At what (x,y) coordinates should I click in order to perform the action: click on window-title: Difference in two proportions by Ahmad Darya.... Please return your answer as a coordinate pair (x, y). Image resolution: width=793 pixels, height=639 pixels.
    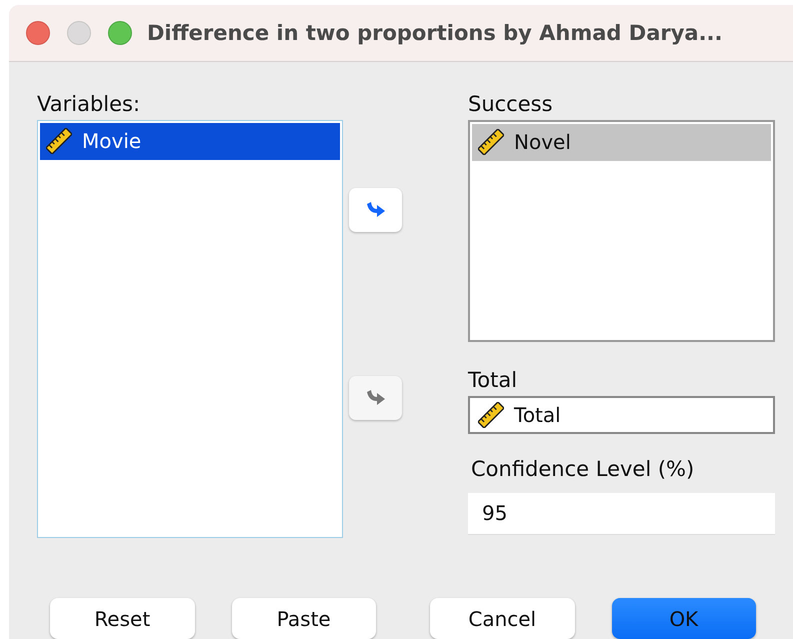
    Looking at the image, I should click on (435, 32).